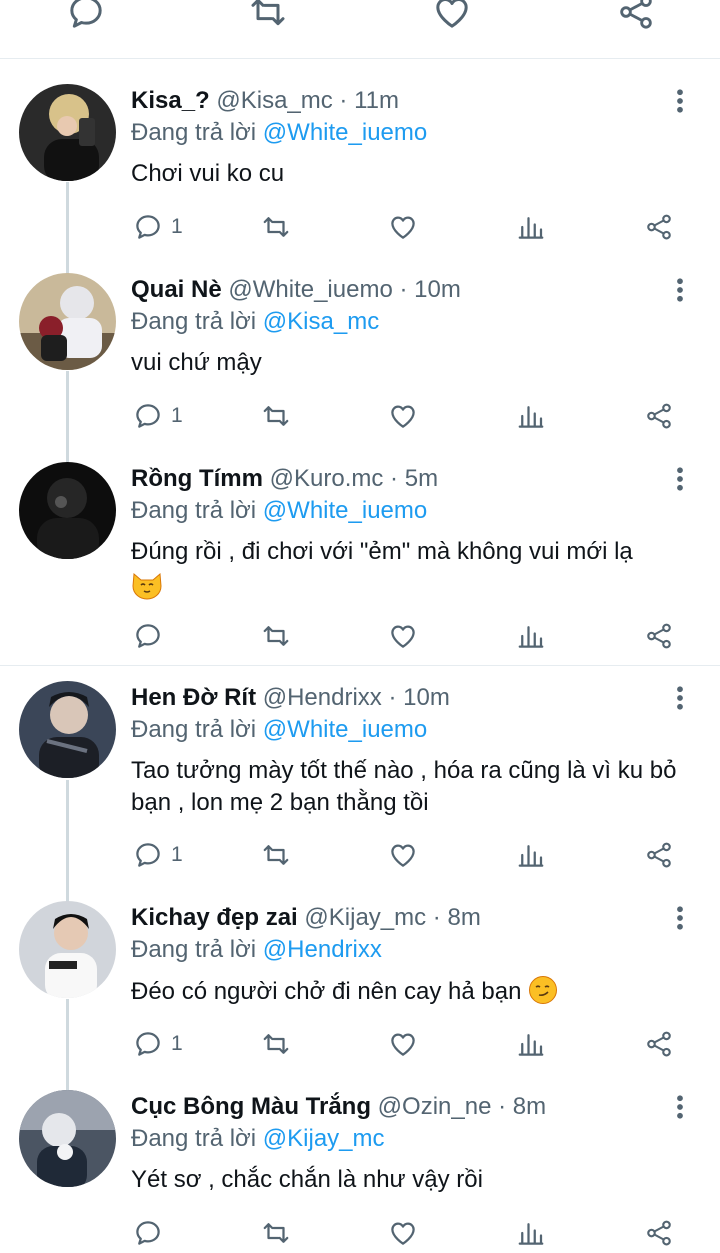  Describe the element at coordinates (274, 100) in the screenshot. I see `handle: @Kisa_mc` at that location.